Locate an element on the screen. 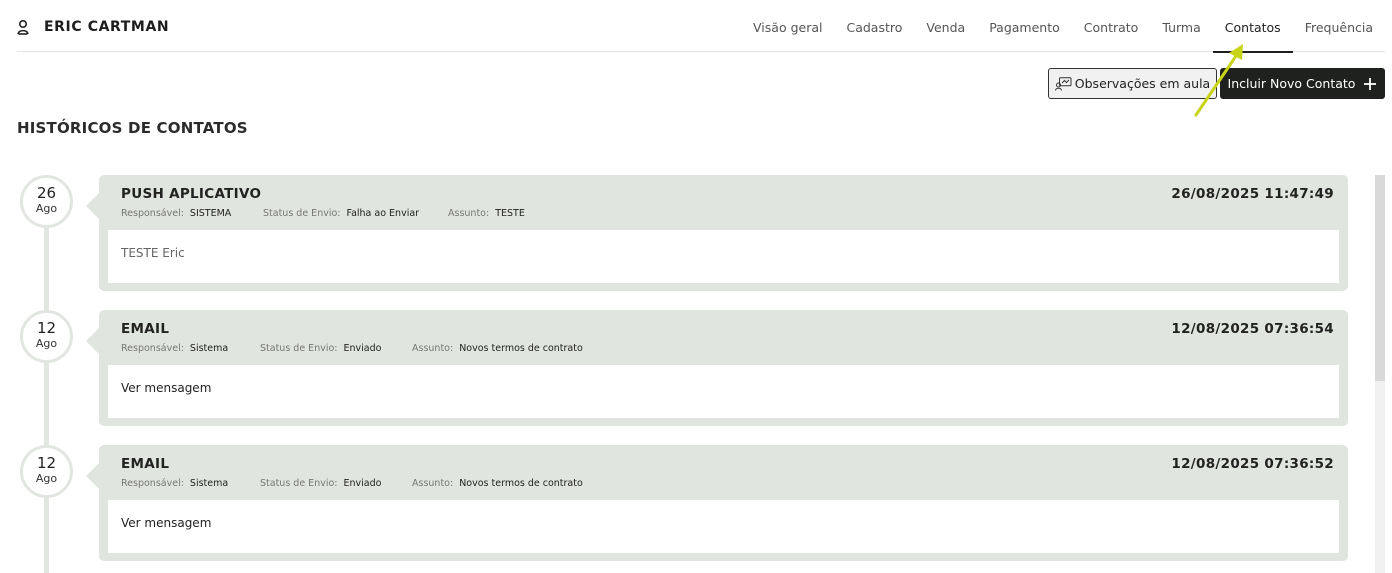 The width and height of the screenshot is (1392, 573). tab-pagamento: Pagamento is located at coordinates (1024, 26).